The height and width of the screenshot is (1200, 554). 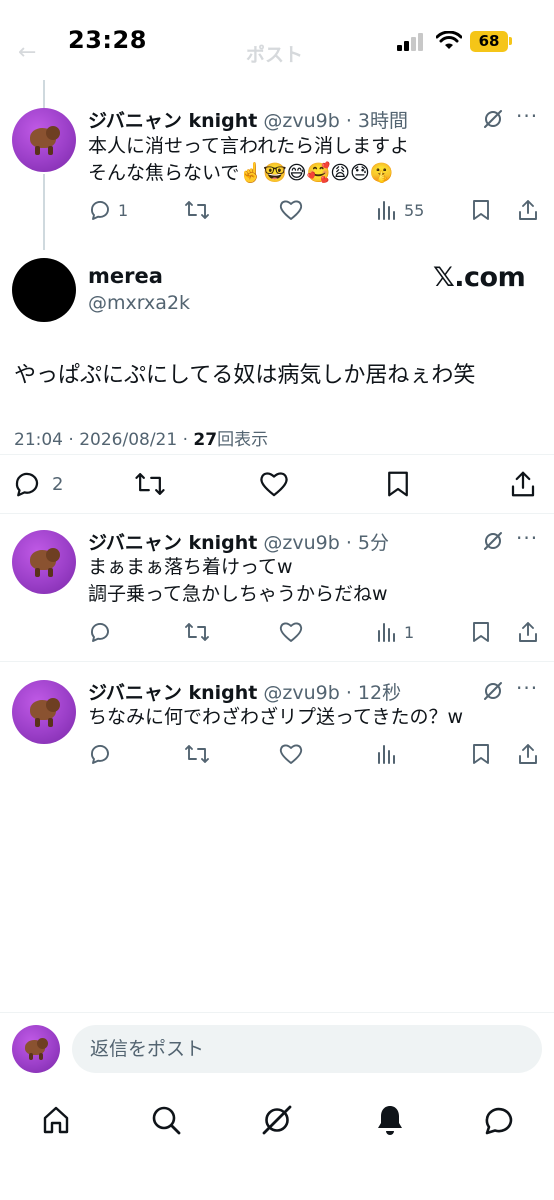 I want to click on tweet-meta: 21:04 · 2026/08/21 · 27回表示, so click(x=141, y=437).